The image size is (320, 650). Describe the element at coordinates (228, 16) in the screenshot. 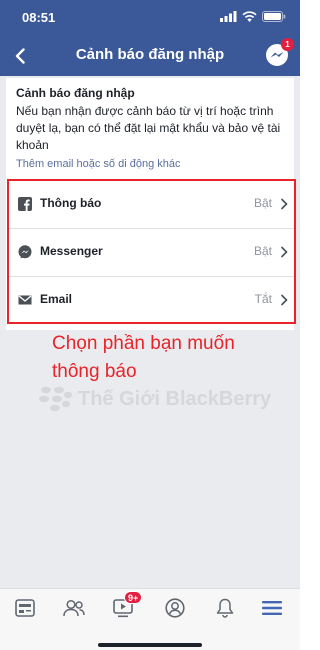

I see `signal-icon` at that location.